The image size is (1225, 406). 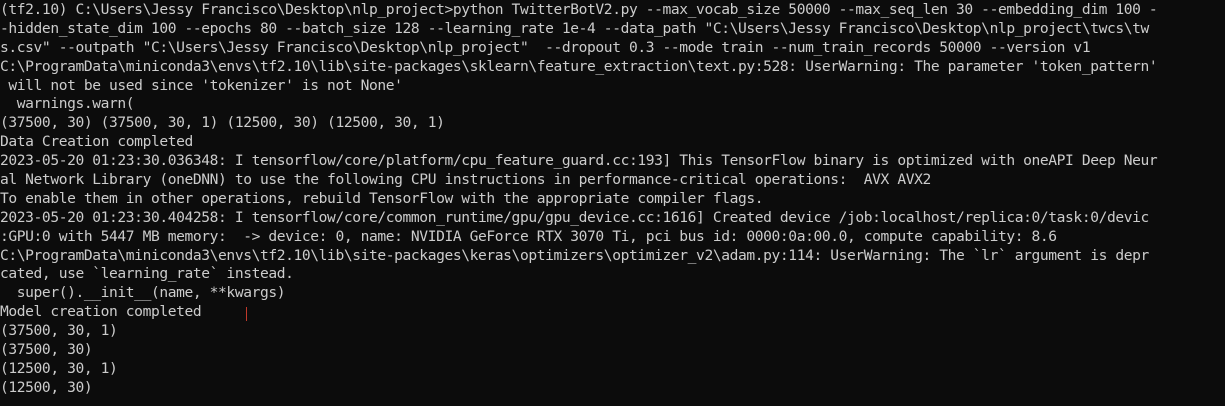 I want to click on terminal-line: cated, use `learning_rate` instead., so click(x=147, y=274).